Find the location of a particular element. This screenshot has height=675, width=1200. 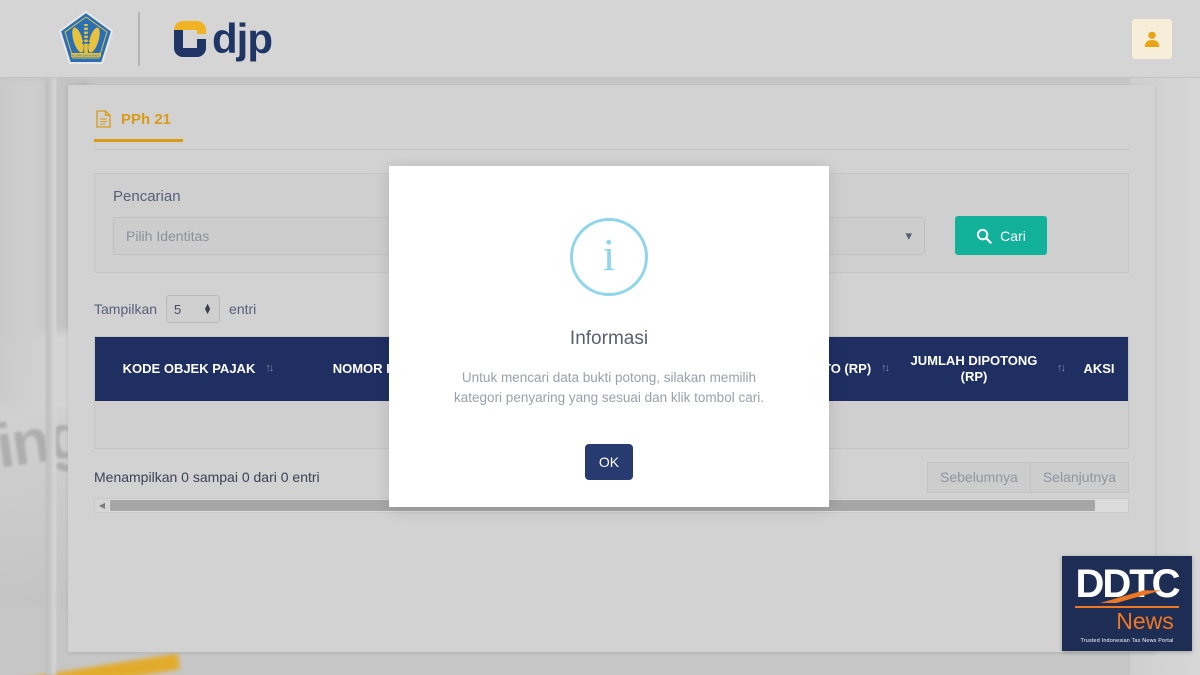

app-header: NAGARA DANA RAKCA djp is located at coordinates (600, 39).